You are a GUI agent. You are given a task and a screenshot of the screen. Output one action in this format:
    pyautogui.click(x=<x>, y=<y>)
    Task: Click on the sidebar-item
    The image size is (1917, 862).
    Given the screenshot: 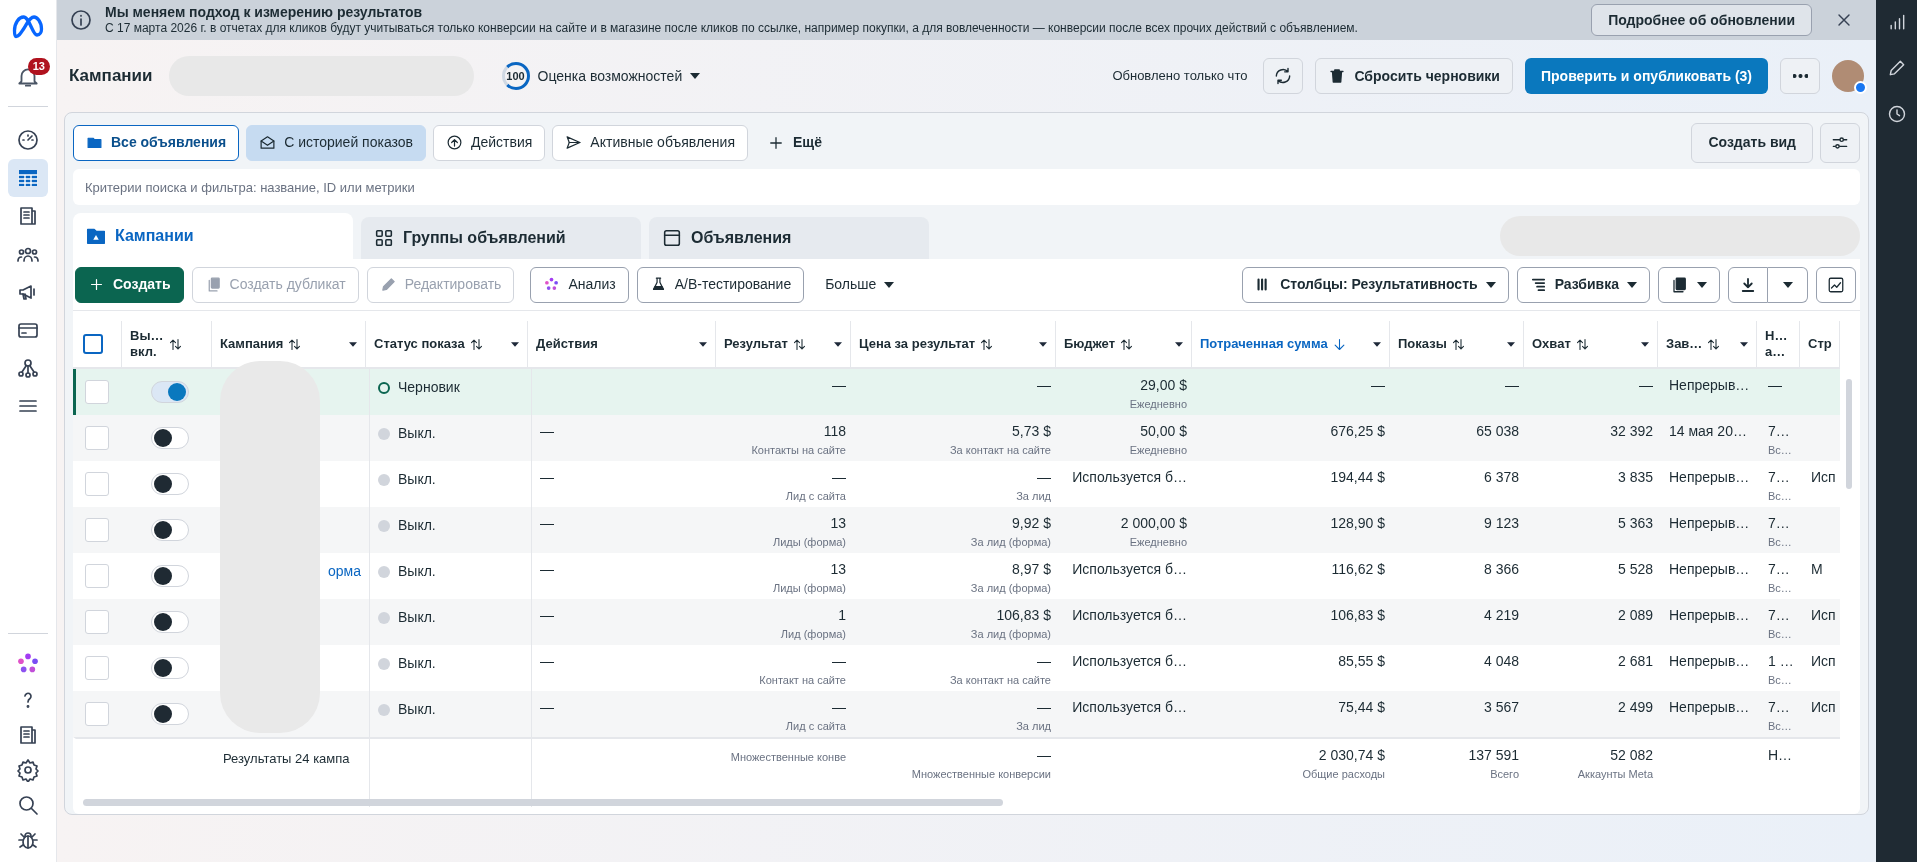 What is the action you would take?
    pyautogui.click(x=28, y=178)
    